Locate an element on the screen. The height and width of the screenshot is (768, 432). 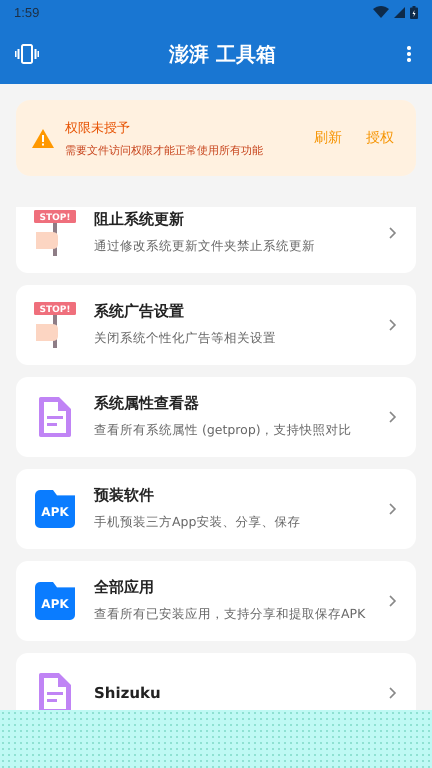
battery-icon is located at coordinates (414, 12).